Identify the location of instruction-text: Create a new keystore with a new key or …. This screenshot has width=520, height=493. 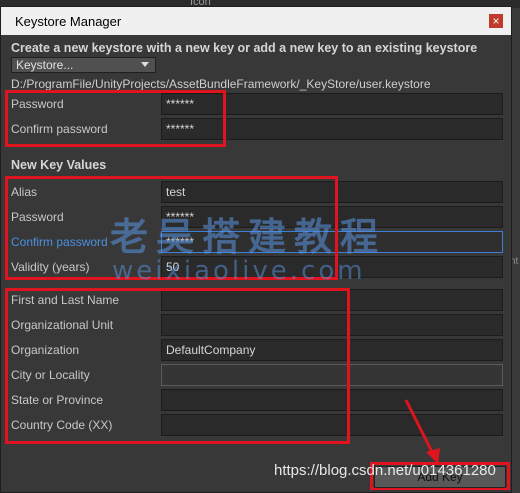
(244, 48).